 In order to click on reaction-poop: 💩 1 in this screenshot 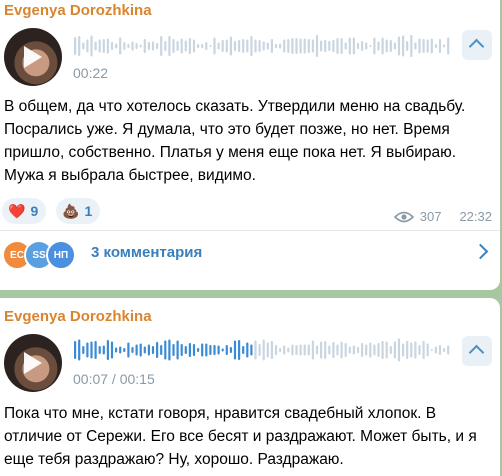, I will do `click(78, 211)`.